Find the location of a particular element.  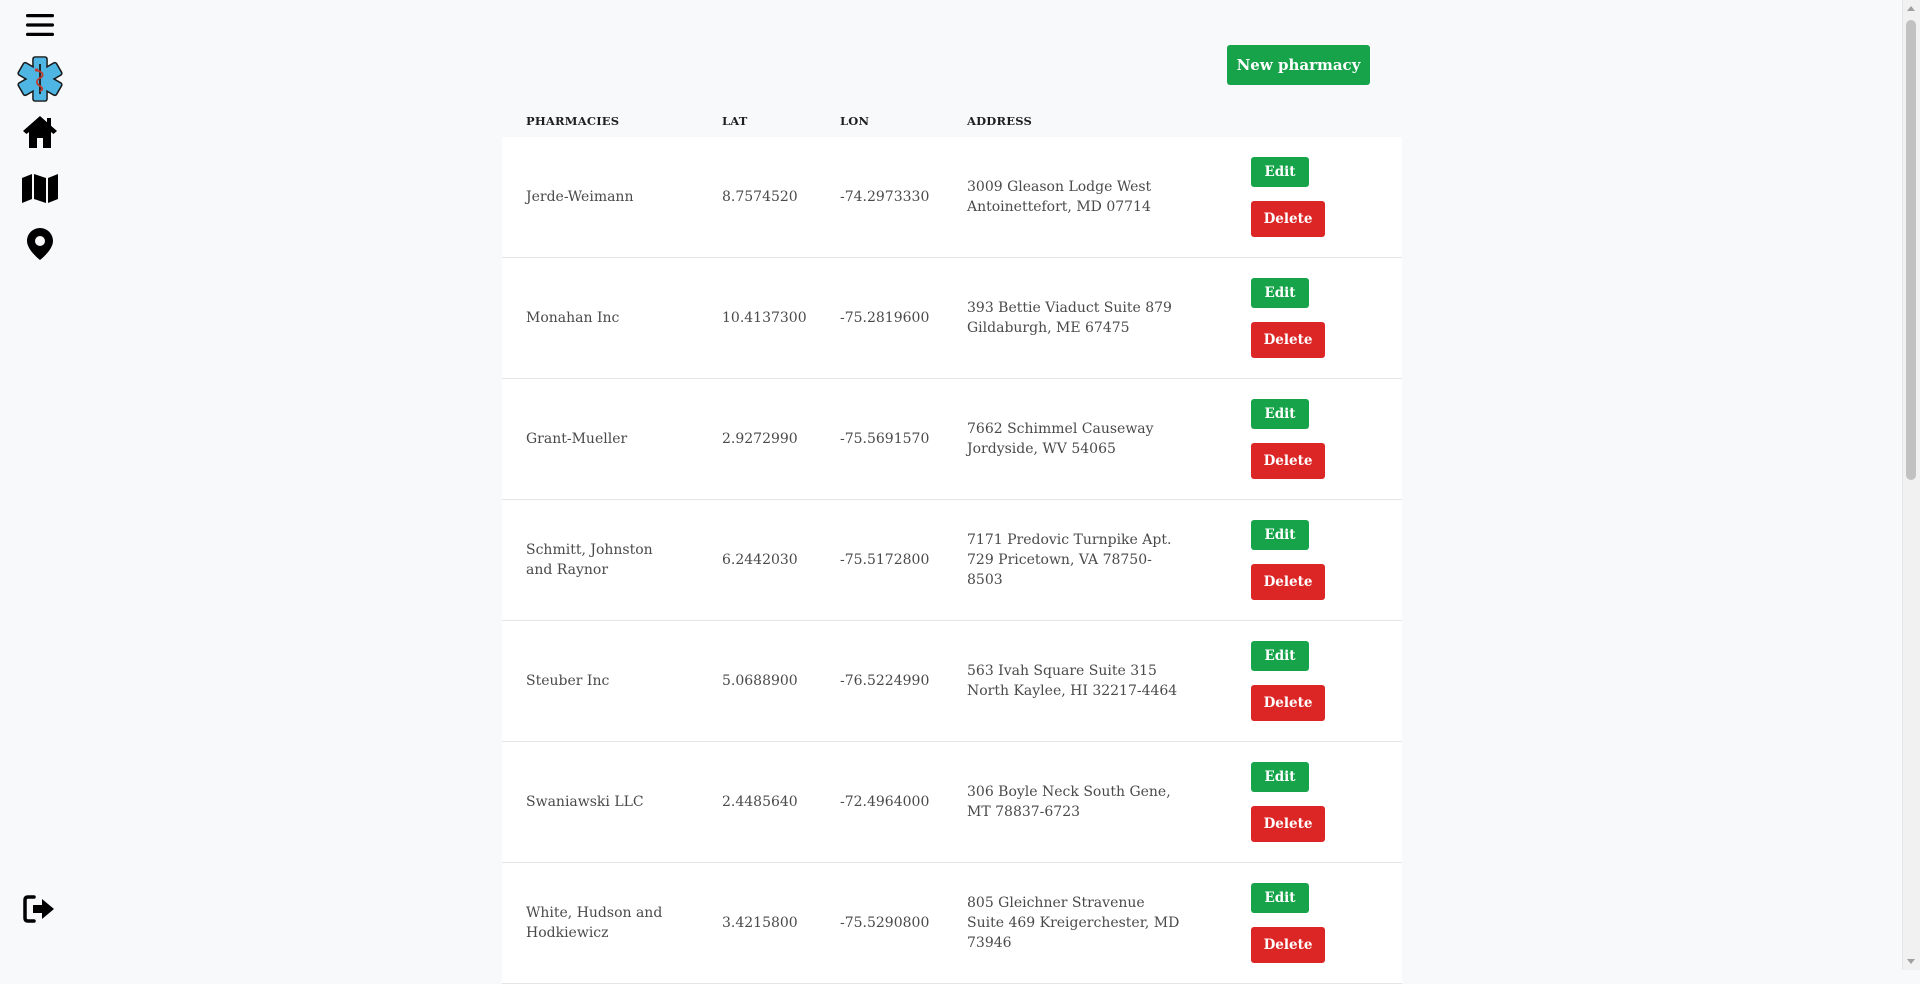

lon-cell: -75.2819600 is located at coordinates (885, 318).